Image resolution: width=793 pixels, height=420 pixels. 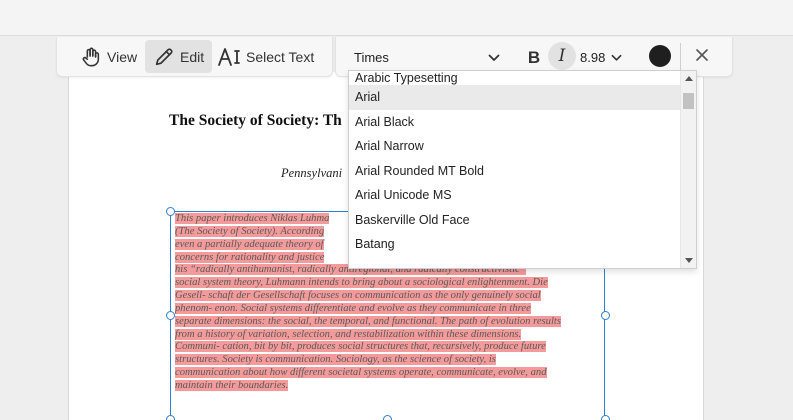 What do you see at coordinates (660, 56) in the screenshot?
I see `text-color-button` at bounding box center [660, 56].